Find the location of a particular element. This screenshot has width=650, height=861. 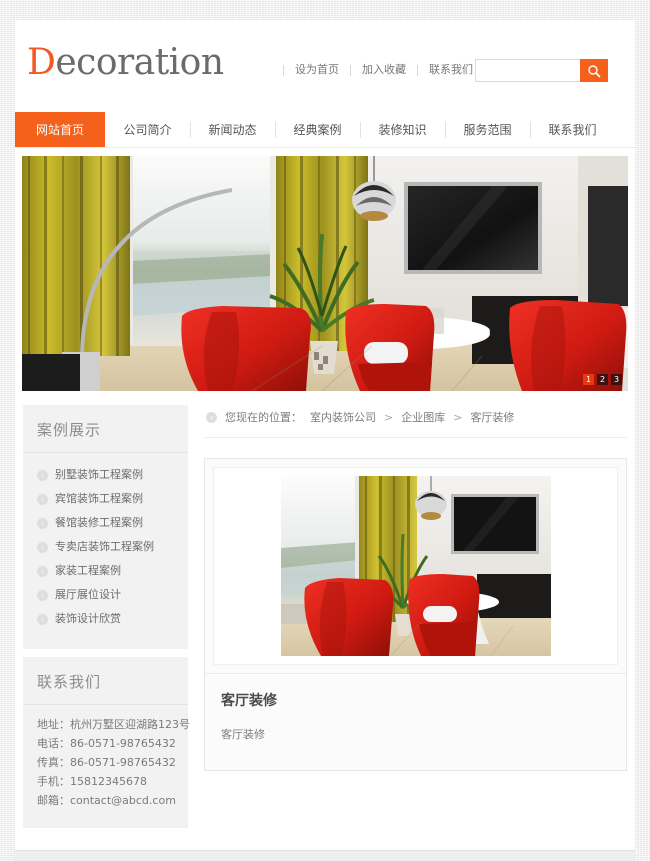

sidebar-item-hotel: › 宾馆装饰工程案例 is located at coordinates (105, 499).